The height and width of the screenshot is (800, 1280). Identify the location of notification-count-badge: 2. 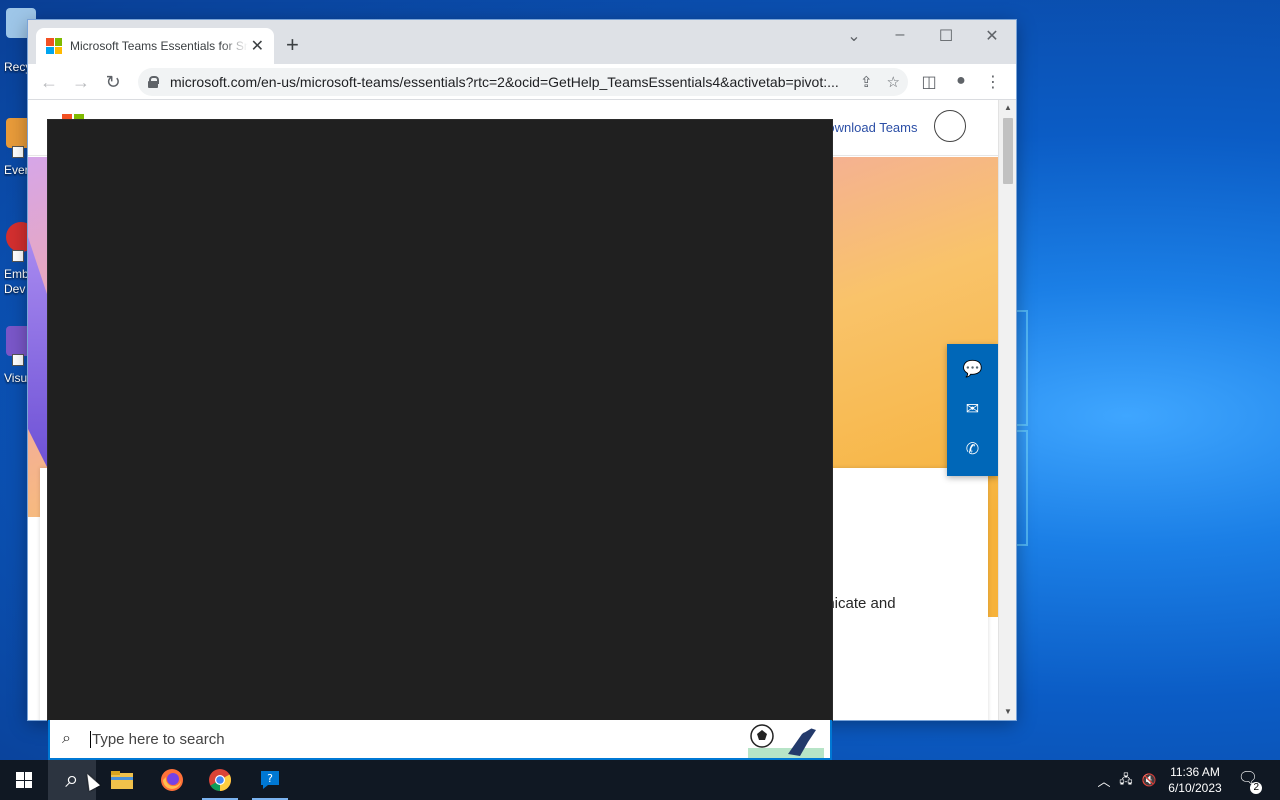
(1256, 788).